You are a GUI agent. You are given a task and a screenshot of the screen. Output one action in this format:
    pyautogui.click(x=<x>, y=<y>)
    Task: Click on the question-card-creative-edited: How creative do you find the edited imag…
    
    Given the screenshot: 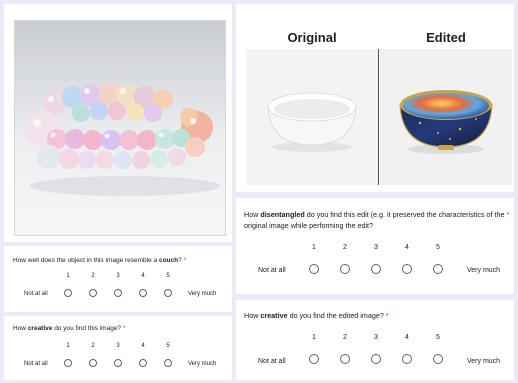 What is the action you would take?
    pyautogui.click(x=375, y=340)
    